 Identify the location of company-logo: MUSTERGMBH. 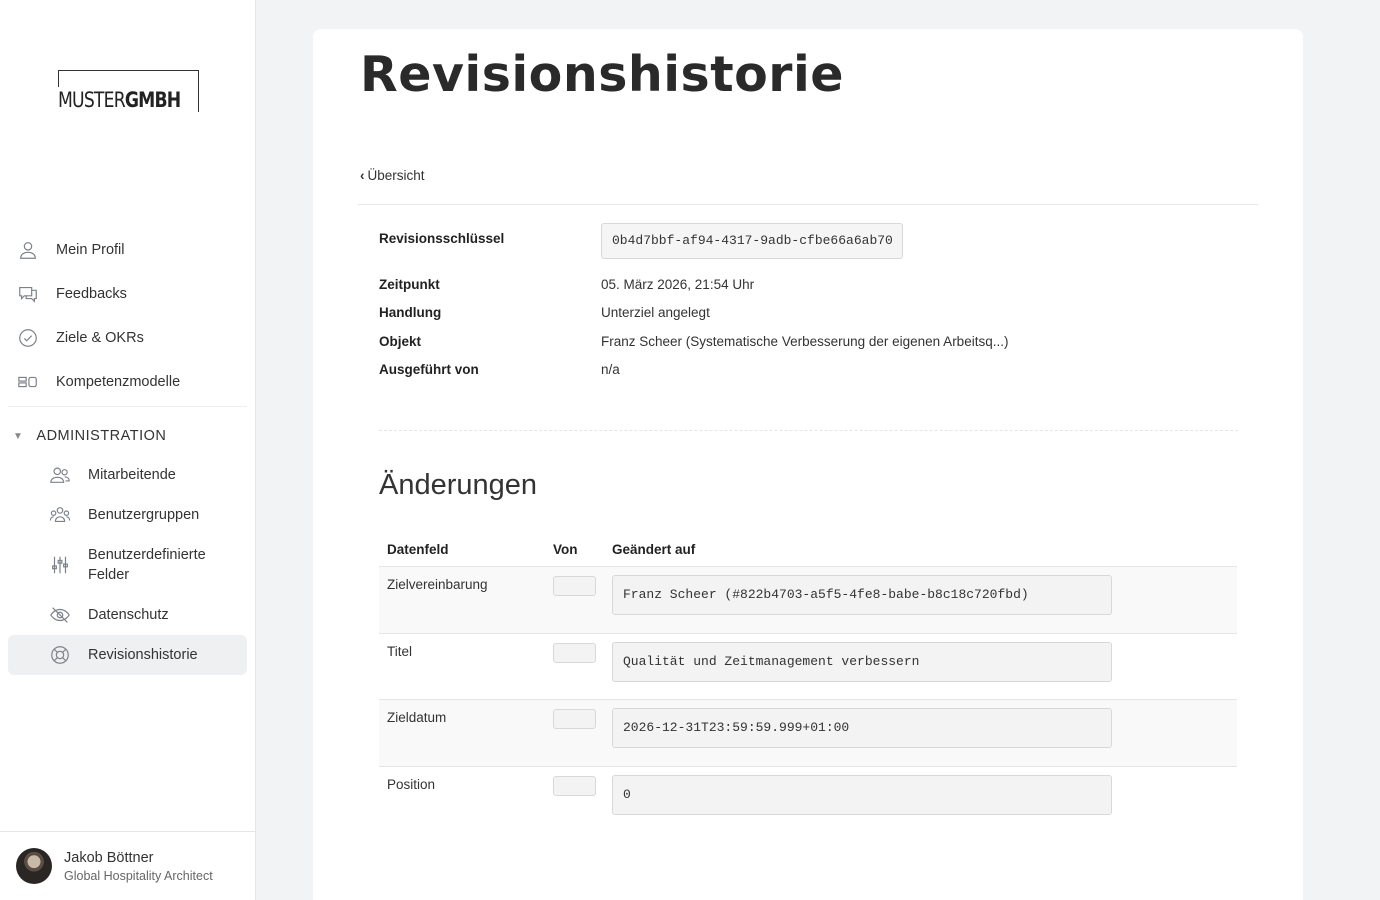
(129, 91).